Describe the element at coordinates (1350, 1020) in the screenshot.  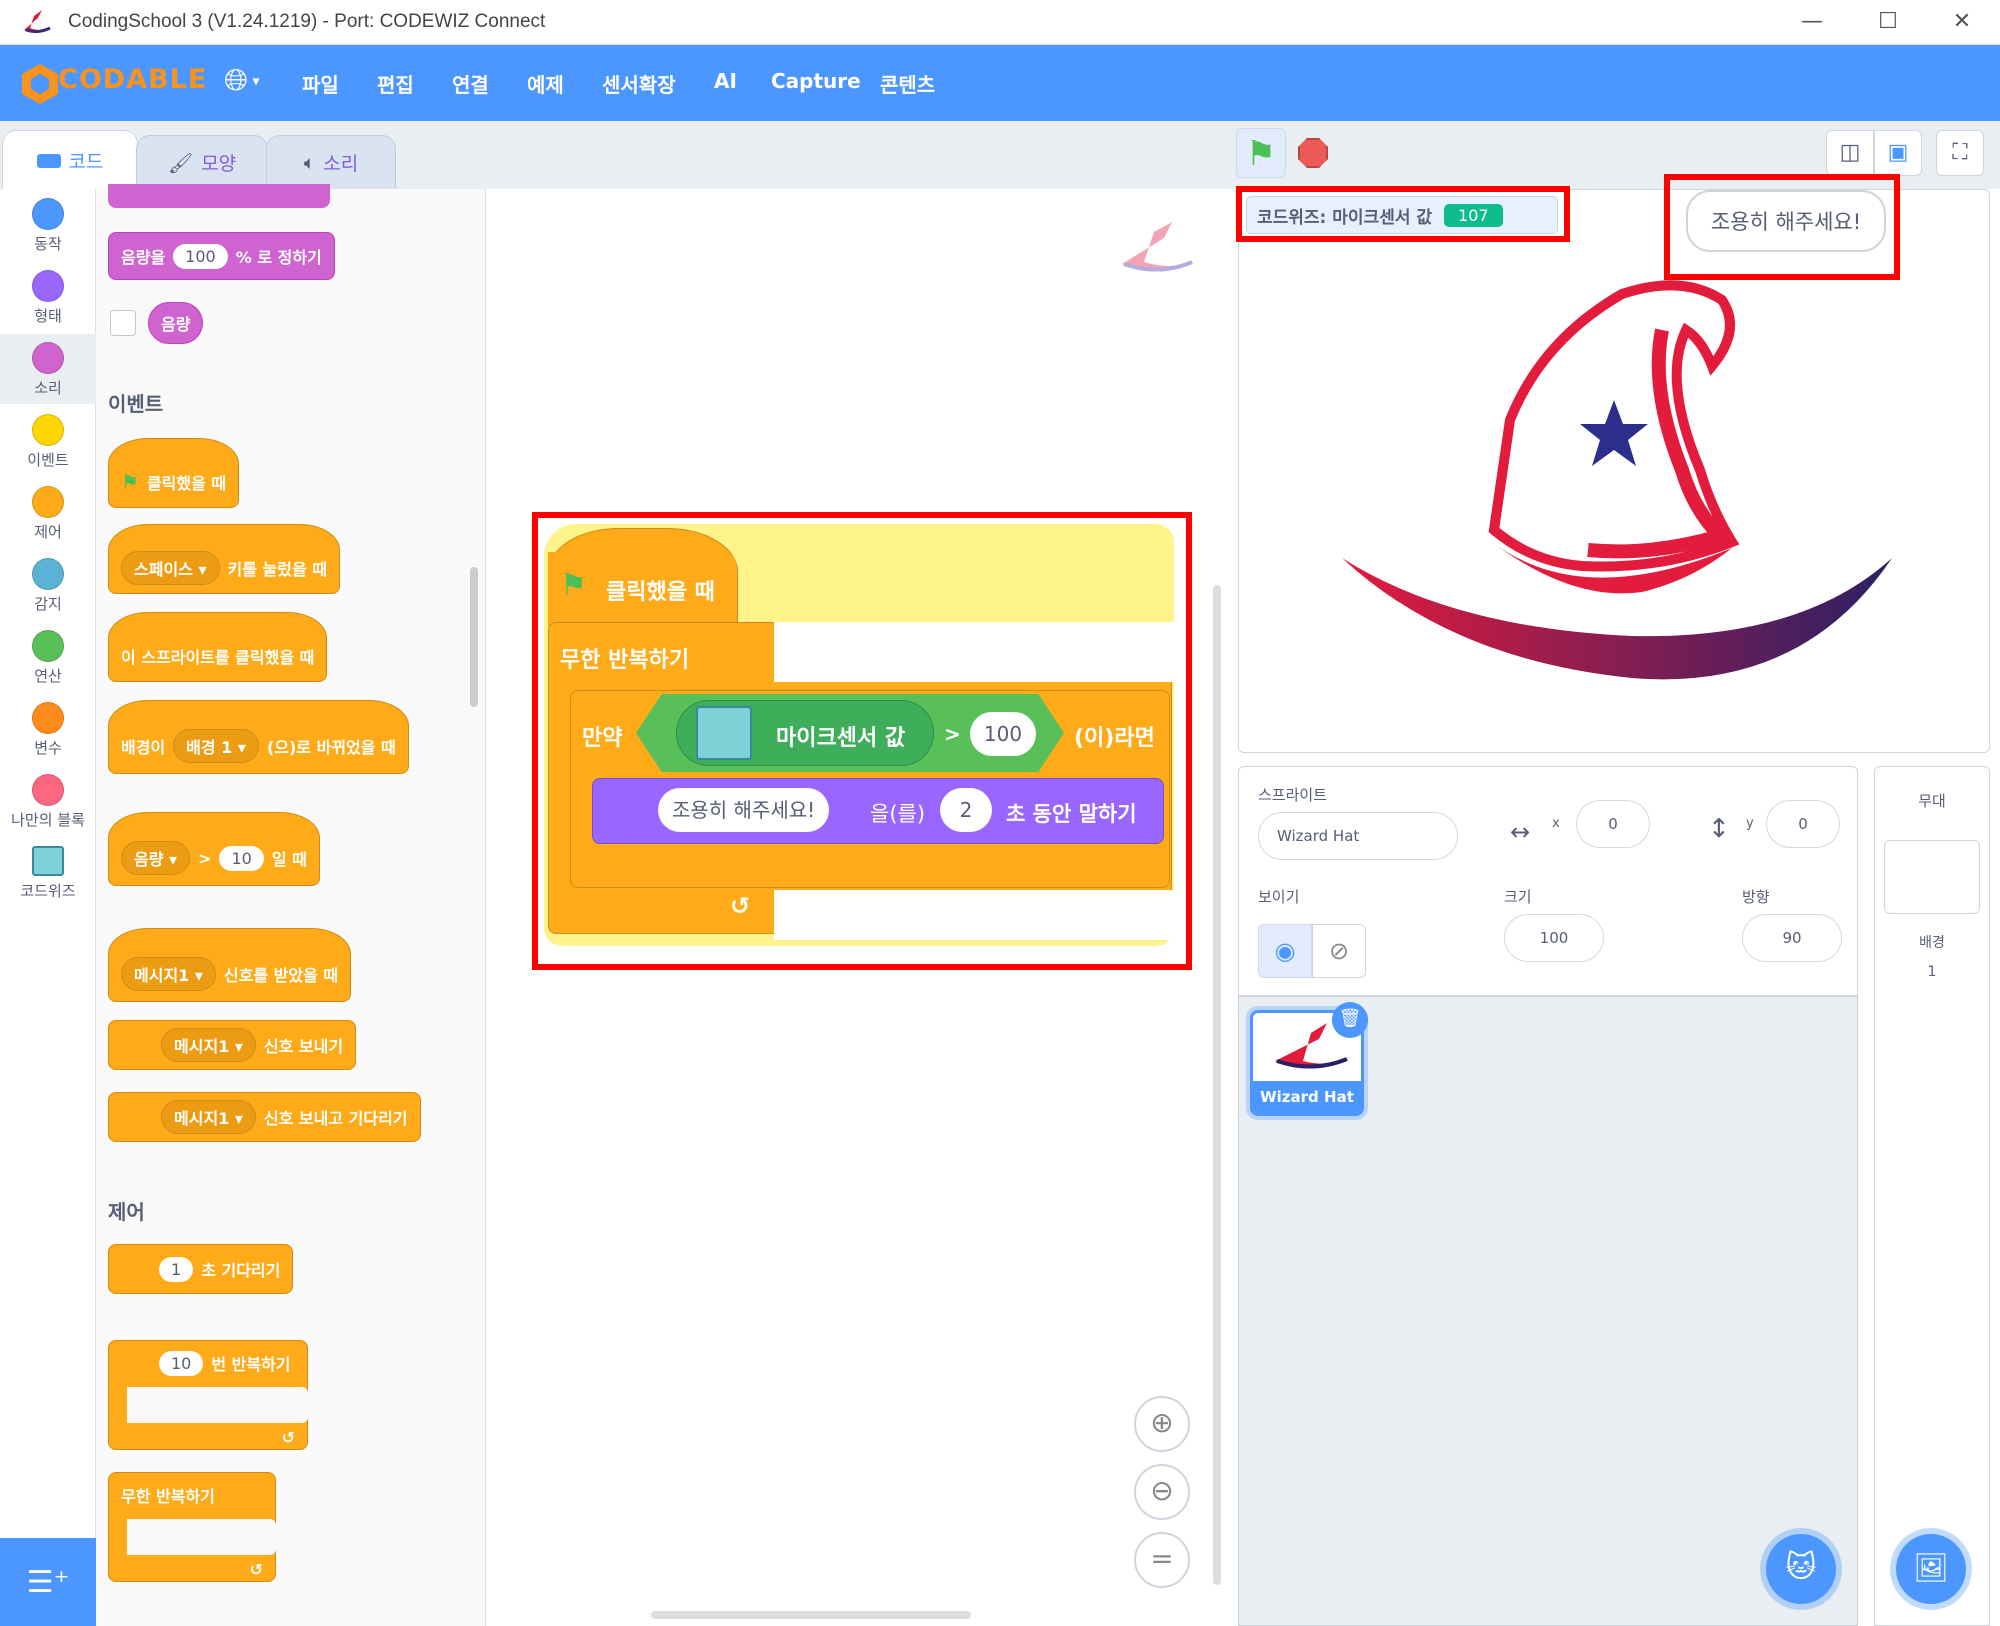
I see `delete-sprite-button: 🗑︎` at that location.